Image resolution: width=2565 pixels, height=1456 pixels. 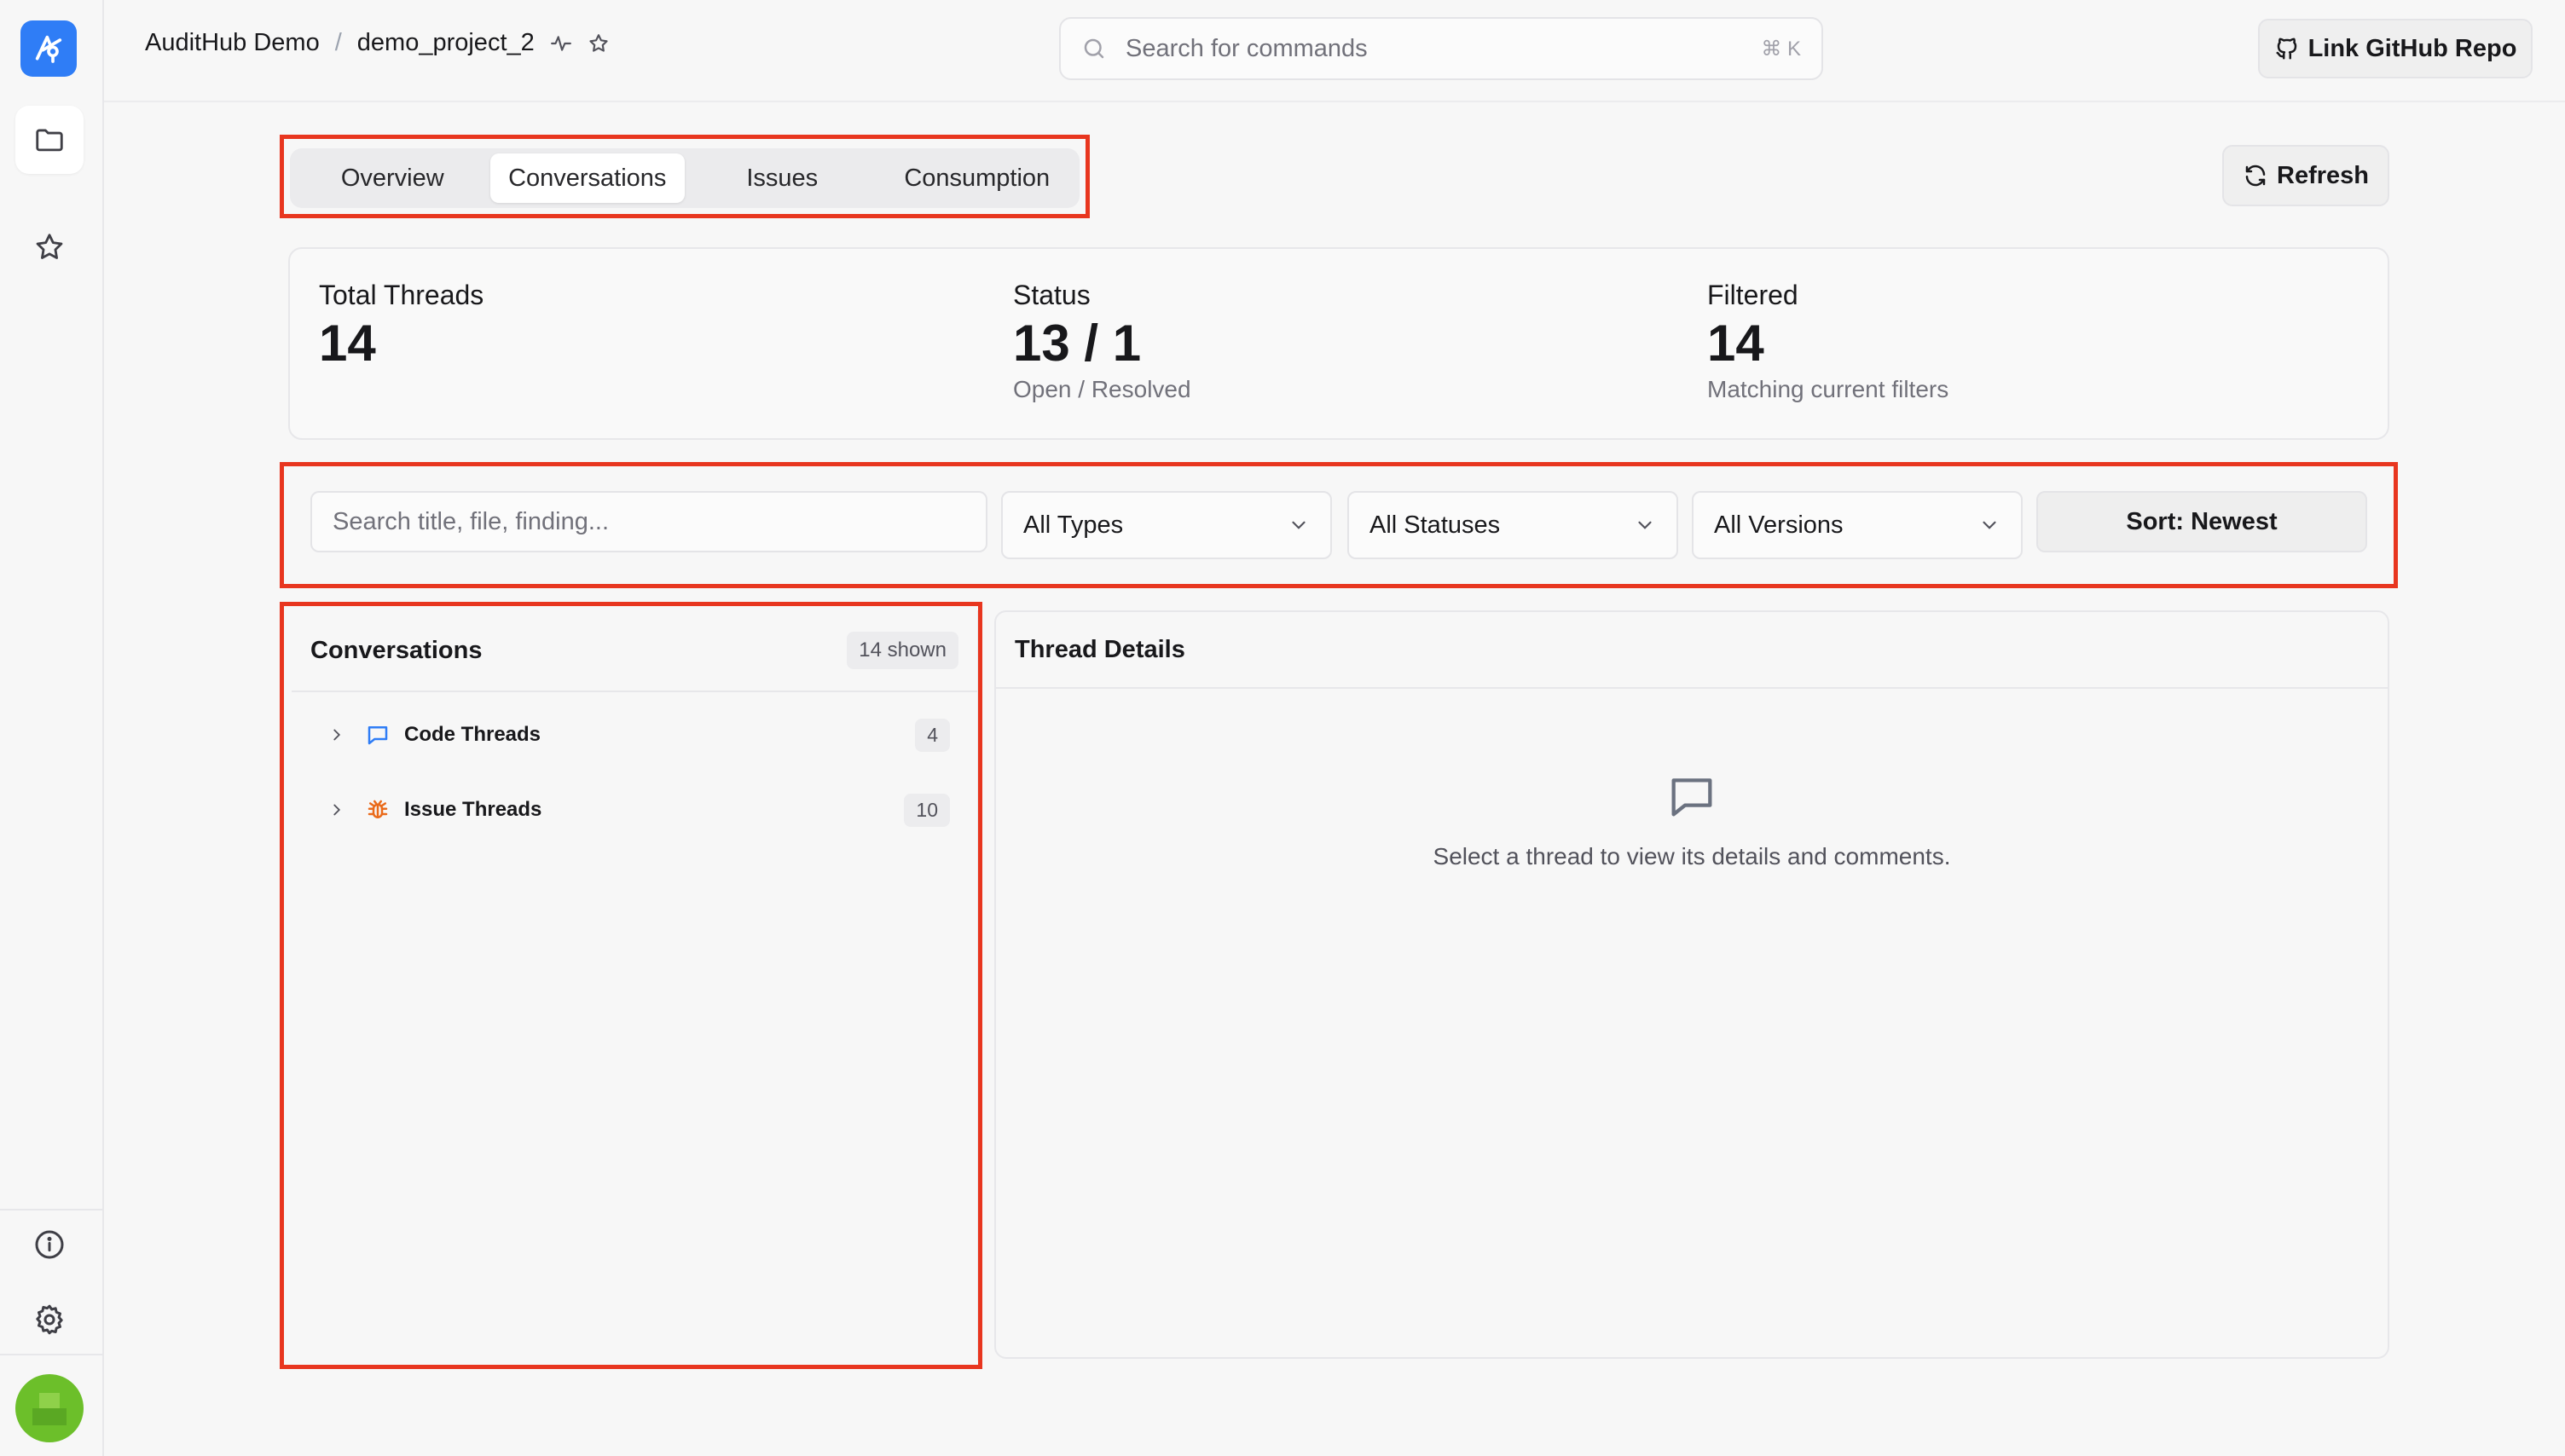 What do you see at coordinates (1166, 525) in the screenshot?
I see `type-filter-select: All Types` at bounding box center [1166, 525].